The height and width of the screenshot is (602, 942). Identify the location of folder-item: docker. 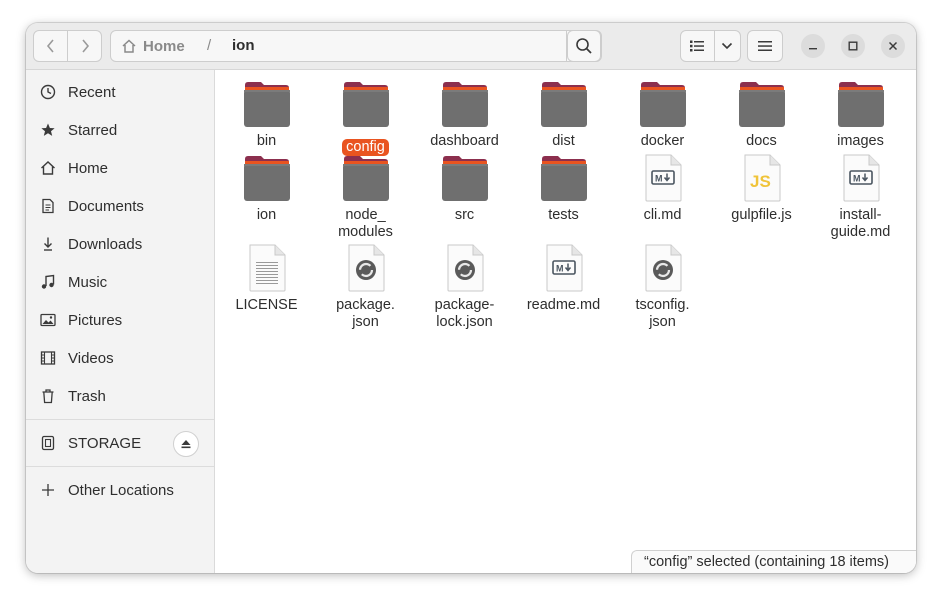
(662, 115).